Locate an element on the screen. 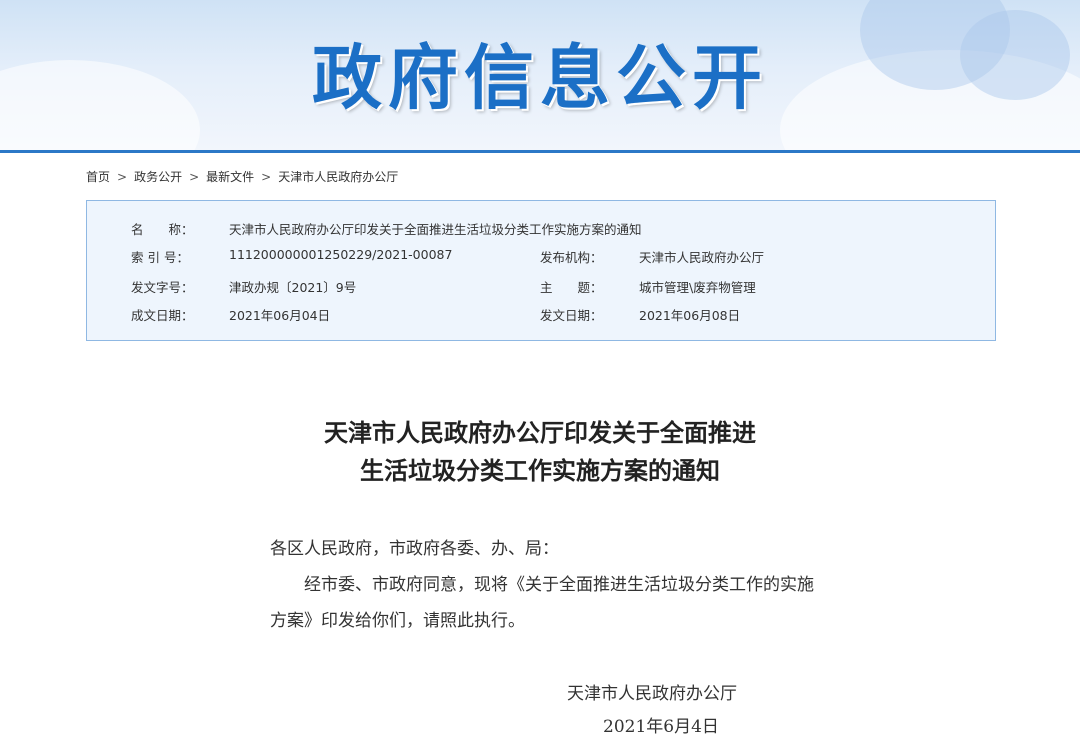 Image resolution: width=1080 pixels, height=745 pixels. info-label-issuer: 发布机构： is located at coordinates (571, 257).